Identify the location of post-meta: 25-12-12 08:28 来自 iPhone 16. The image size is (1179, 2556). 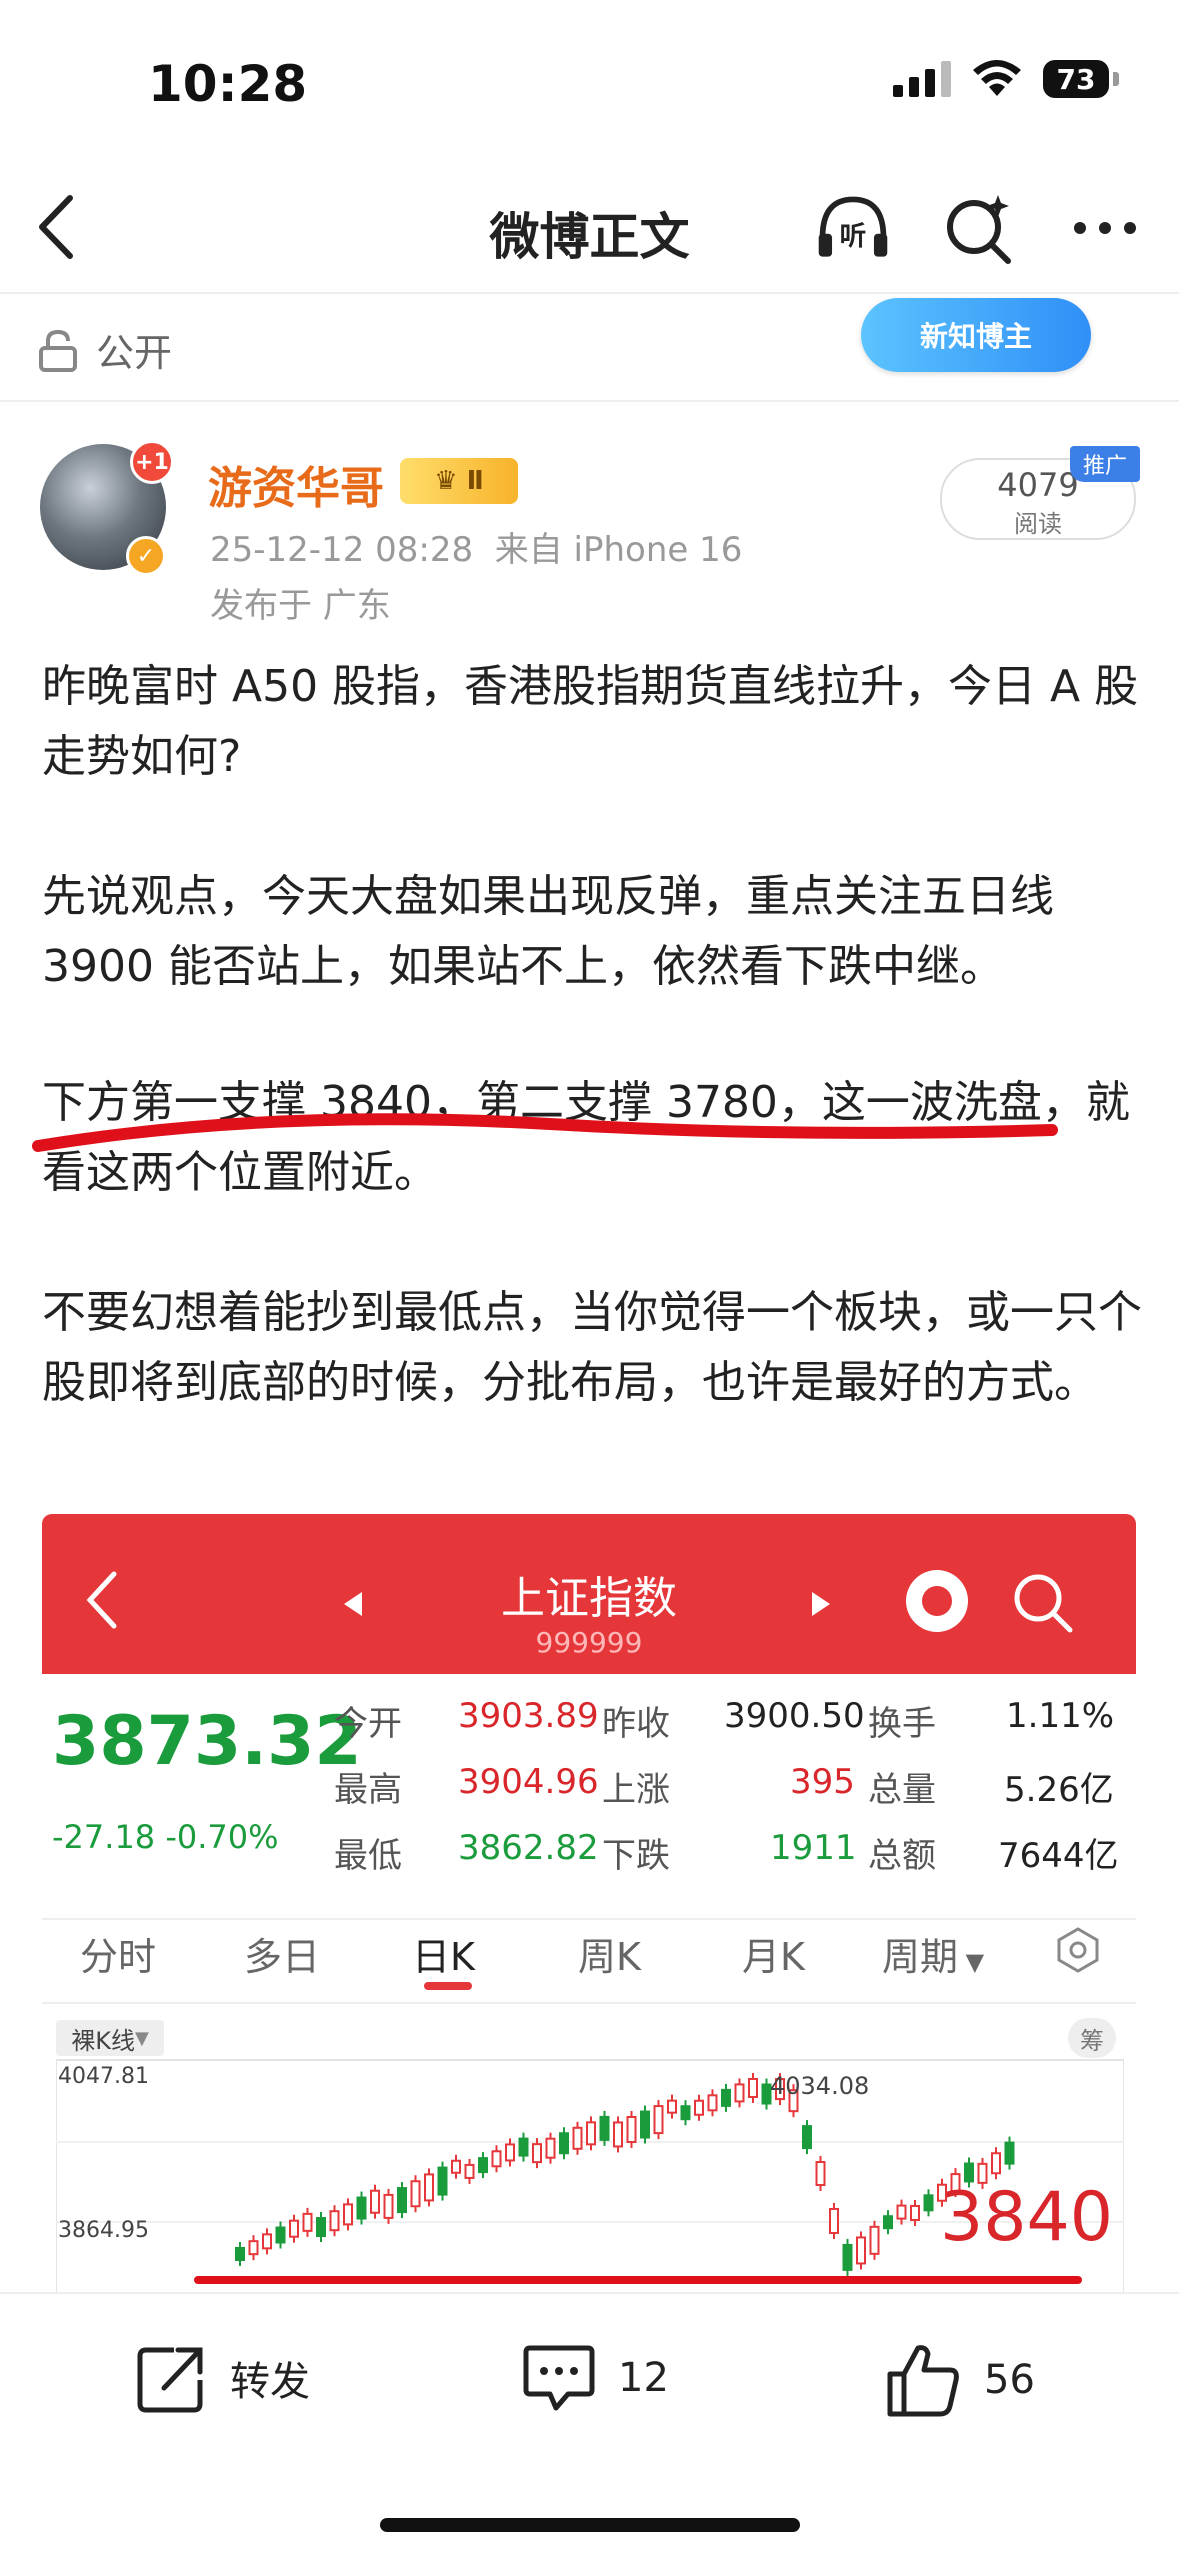
(476, 546).